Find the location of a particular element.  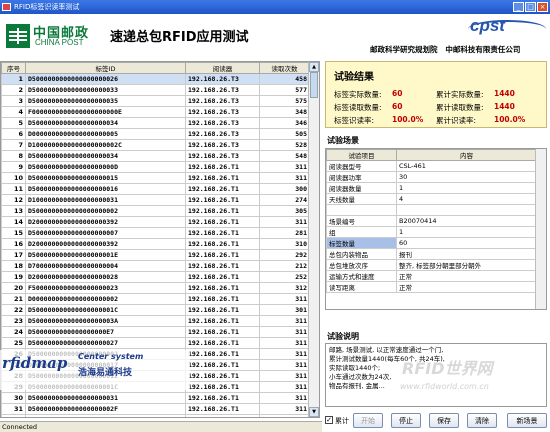

scene-row is located at coordinates (431, 210).